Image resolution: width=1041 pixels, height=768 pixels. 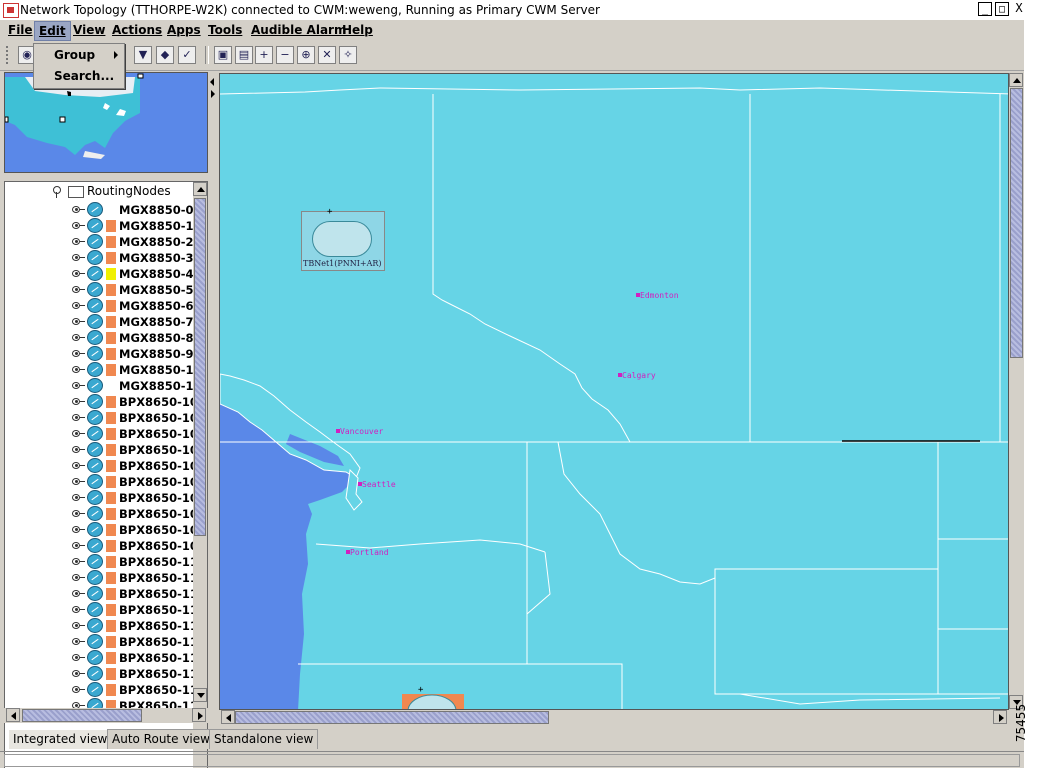 I want to click on tree-node-row: BPX8650-117, so click(x=105, y=674).